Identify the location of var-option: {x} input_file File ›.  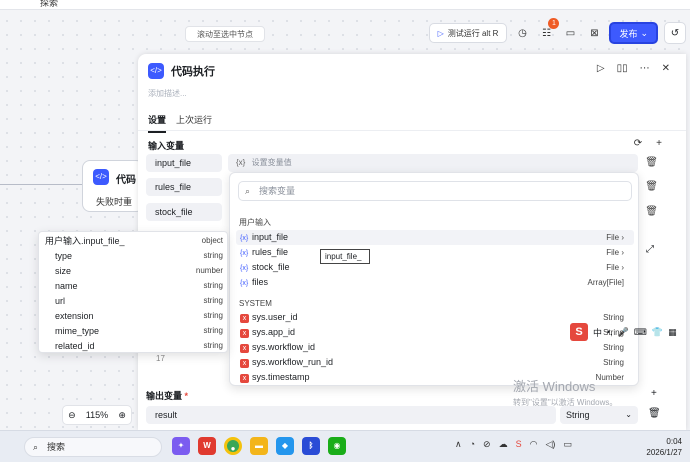
(435, 237).